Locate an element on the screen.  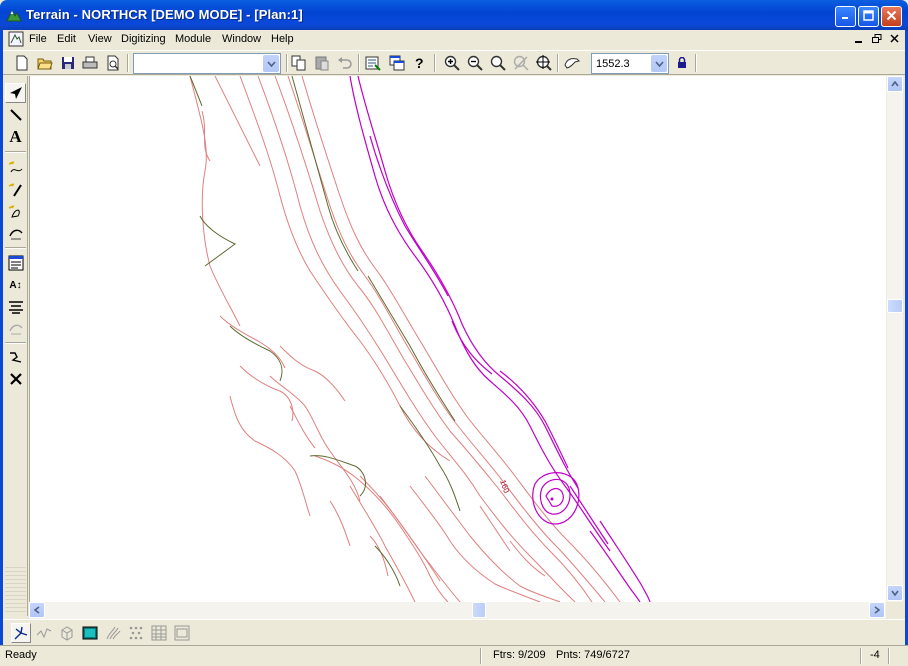
pan-icon is located at coordinates (572, 63).